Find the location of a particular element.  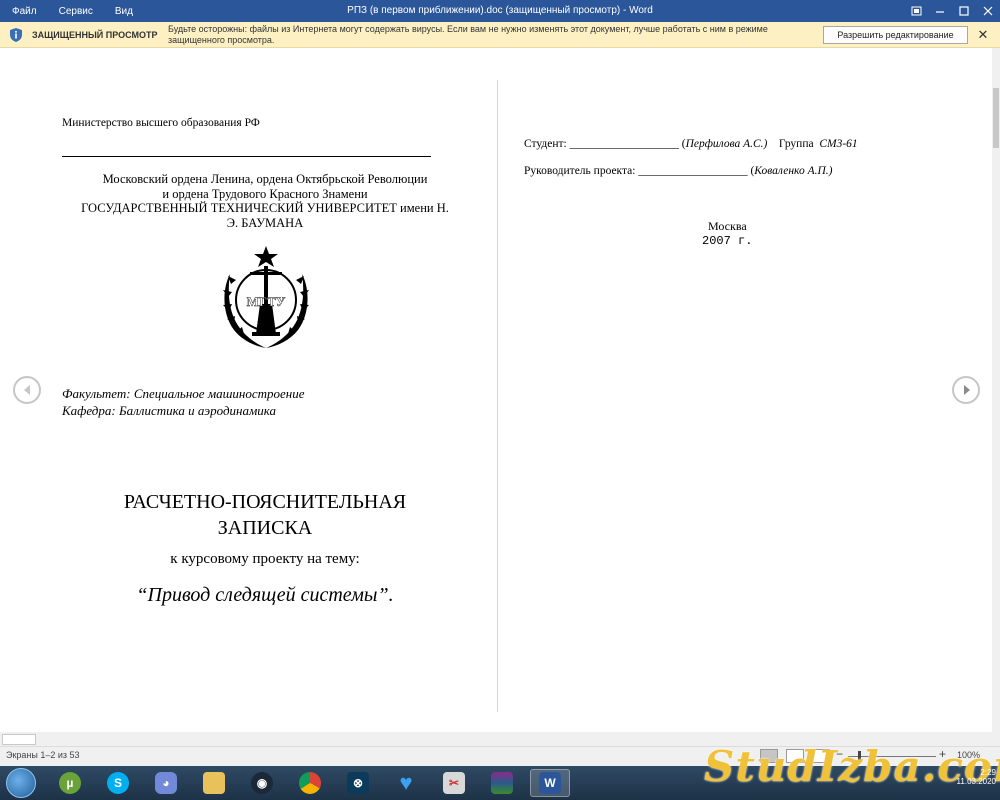

document-subtitle: к курсовому проекту на тему: is located at coordinates (265, 559).